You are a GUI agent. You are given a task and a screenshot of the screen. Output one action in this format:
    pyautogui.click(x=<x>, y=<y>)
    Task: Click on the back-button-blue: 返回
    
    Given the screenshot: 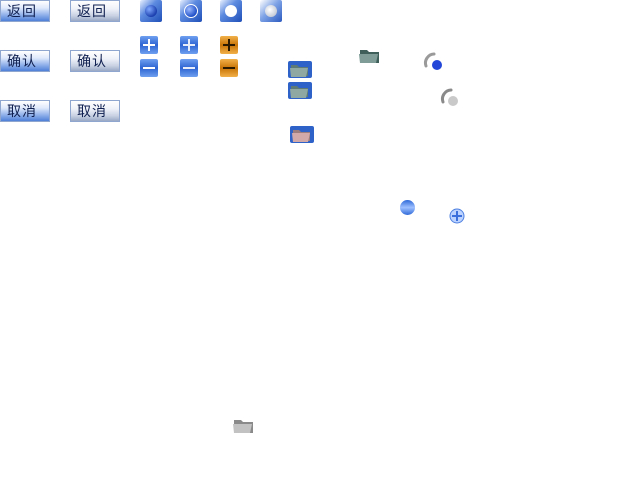 What is the action you would take?
    pyautogui.click(x=25, y=11)
    